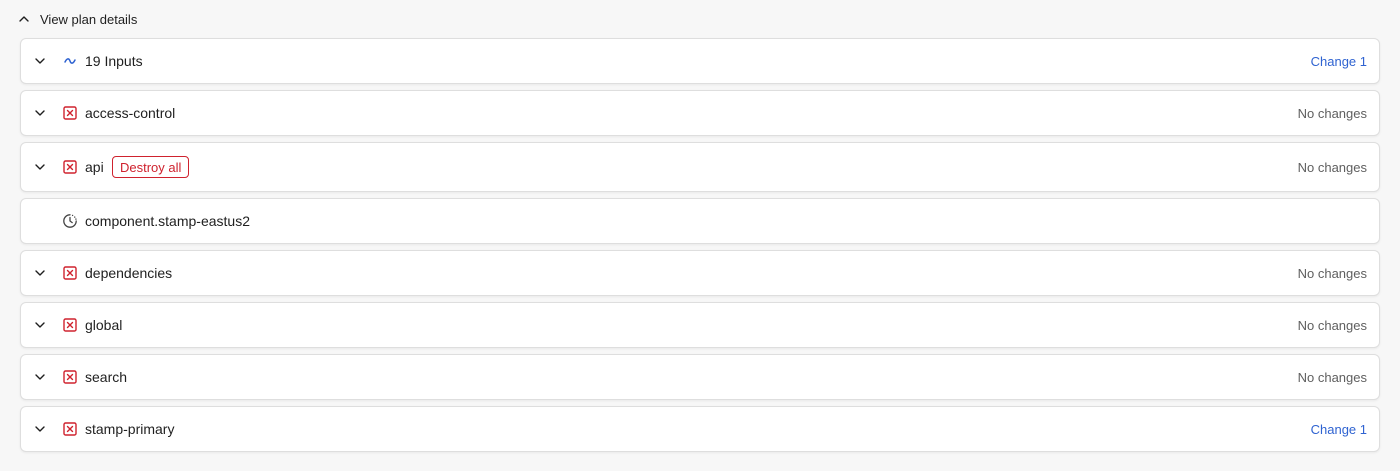 Image resolution: width=1400 pixels, height=471 pixels. Describe the element at coordinates (700, 221) in the screenshot. I see `plan-row-component-stamp-eastus2: component.stamp-eastus2` at that location.